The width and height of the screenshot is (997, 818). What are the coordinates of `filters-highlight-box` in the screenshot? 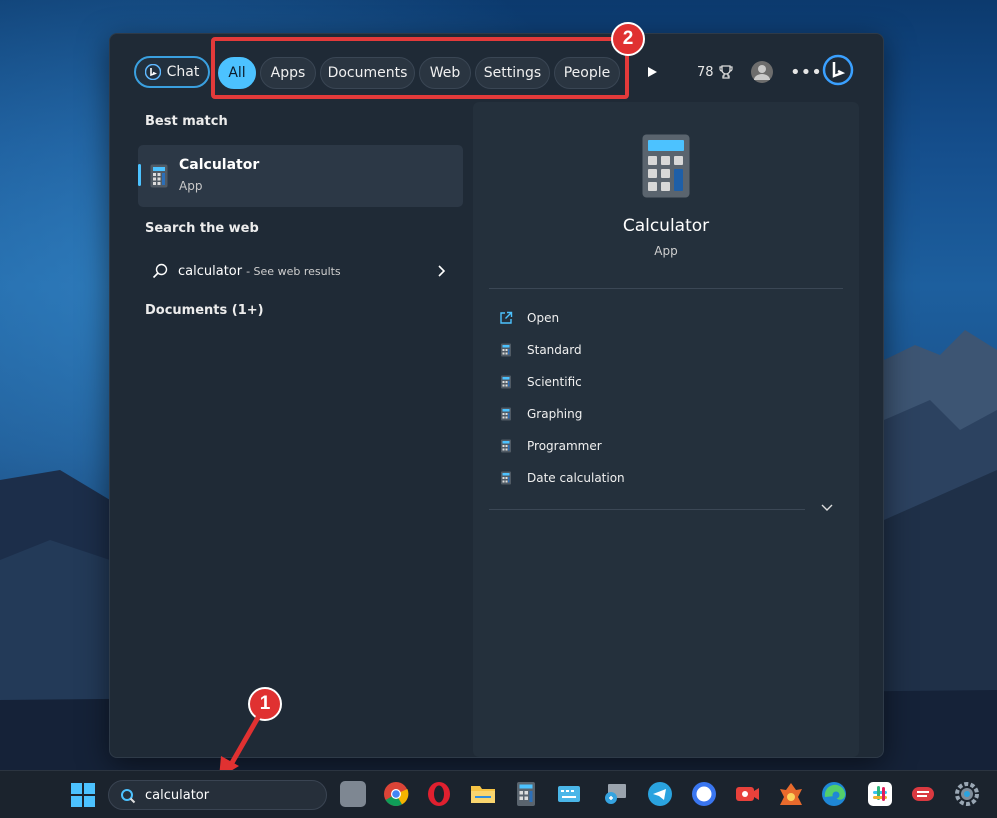 It's located at (420, 68).